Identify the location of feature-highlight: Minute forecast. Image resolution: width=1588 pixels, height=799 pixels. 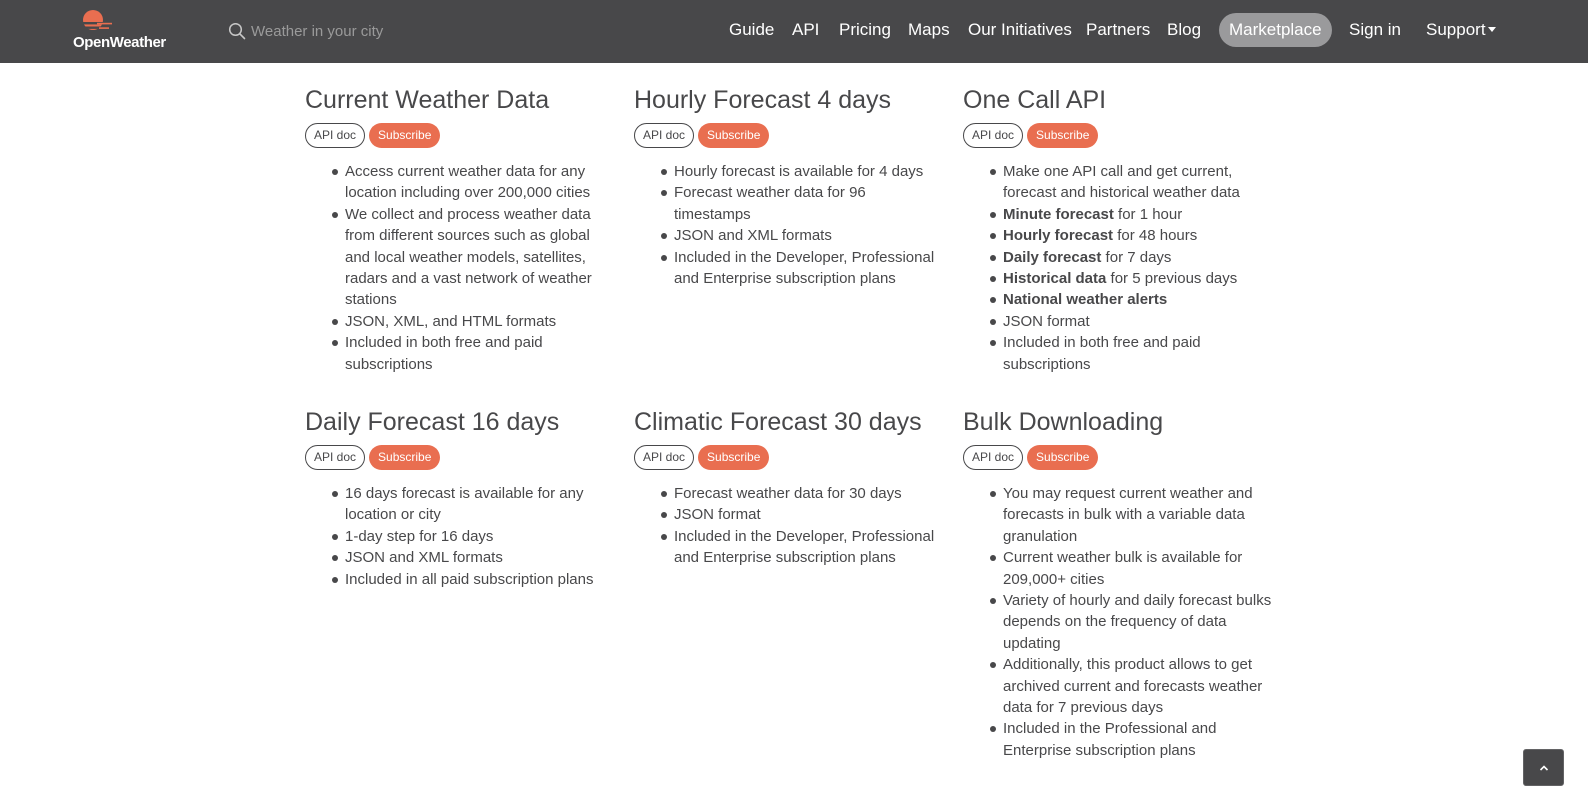
(1058, 214).